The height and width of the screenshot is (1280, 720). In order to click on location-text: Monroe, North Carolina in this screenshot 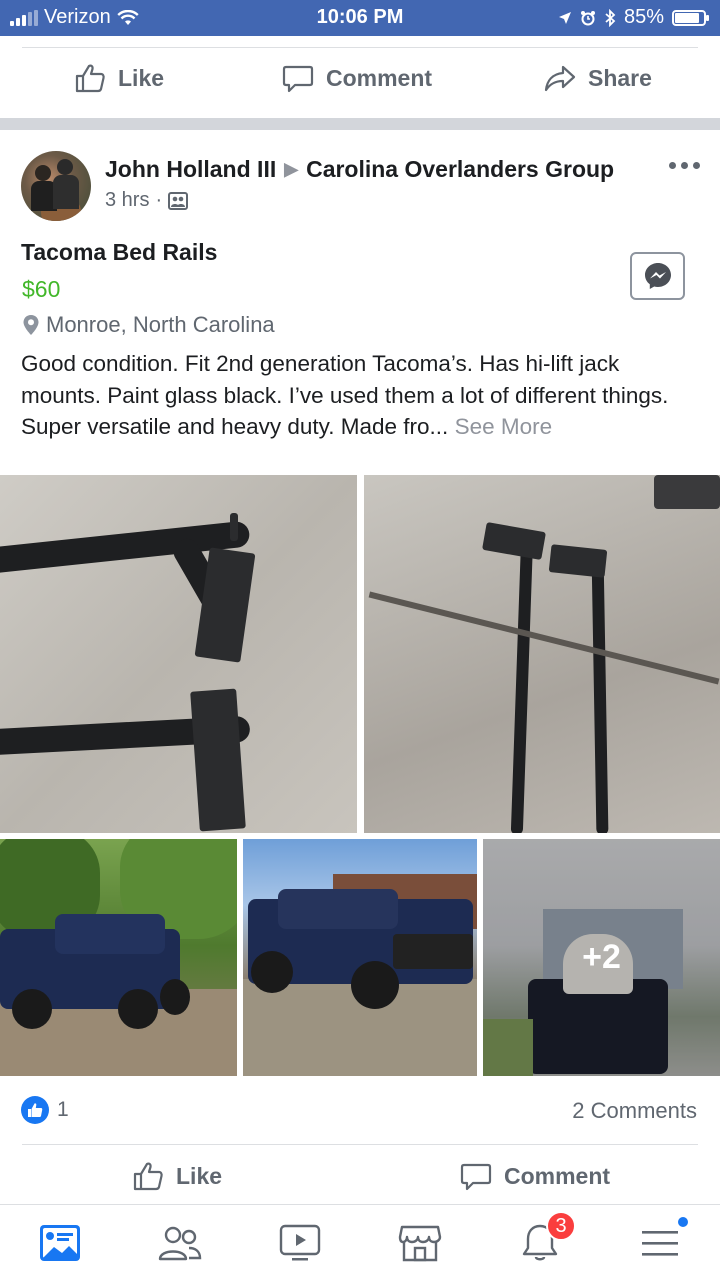, I will do `click(160, 324)`.